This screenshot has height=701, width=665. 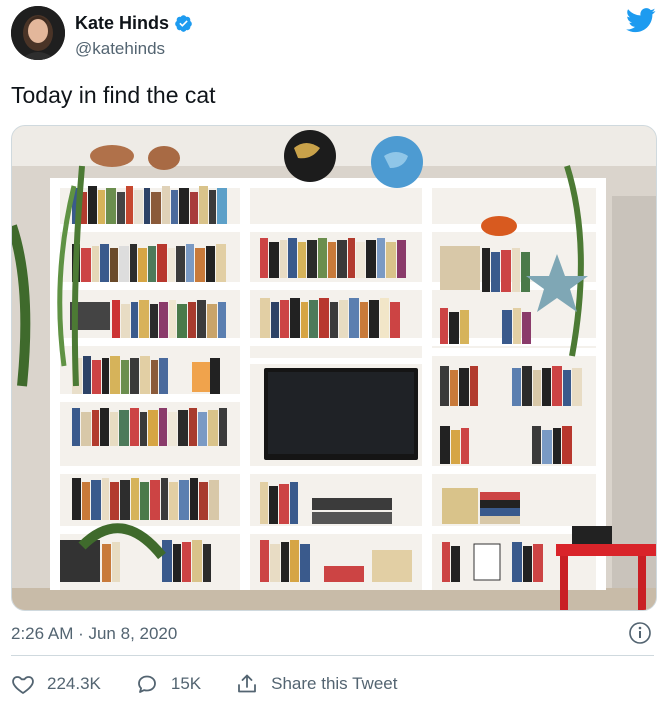 I want to click on info-icon, so click(x=640, y=633).